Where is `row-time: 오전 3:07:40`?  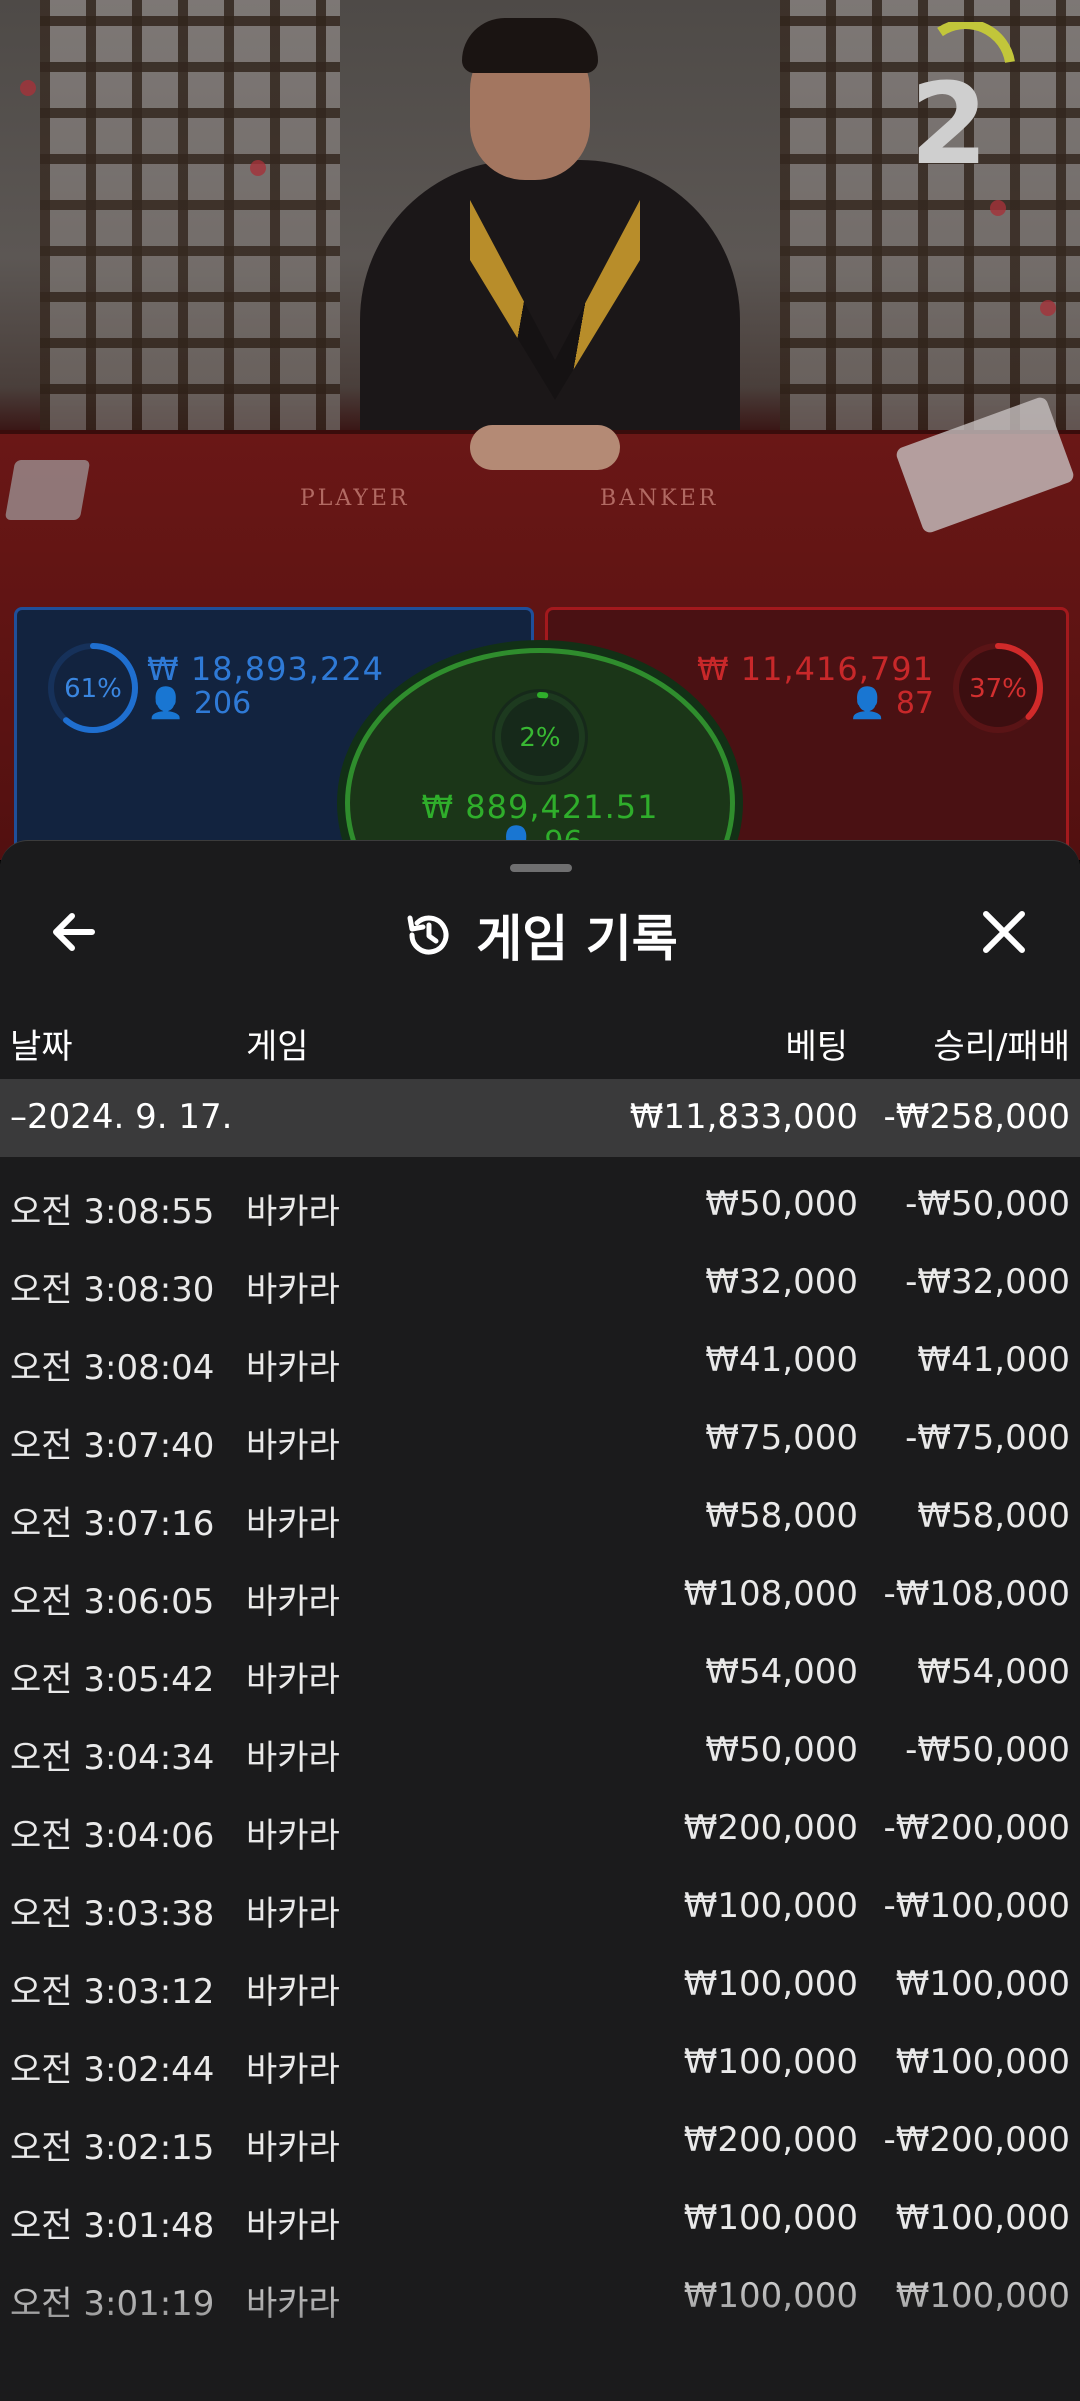 row-time: 오전 3:07:40 is located at coordinates (112, 1446).